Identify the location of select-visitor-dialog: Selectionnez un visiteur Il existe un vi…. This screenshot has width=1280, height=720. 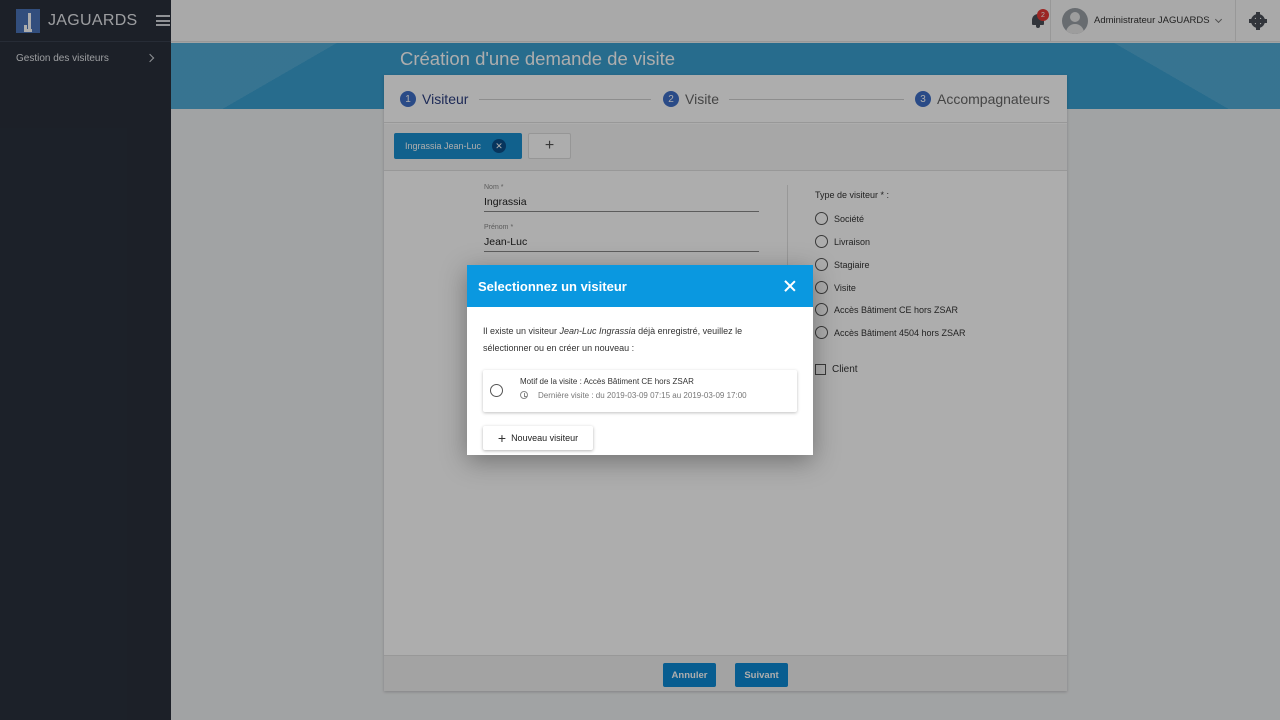
(640, 360).